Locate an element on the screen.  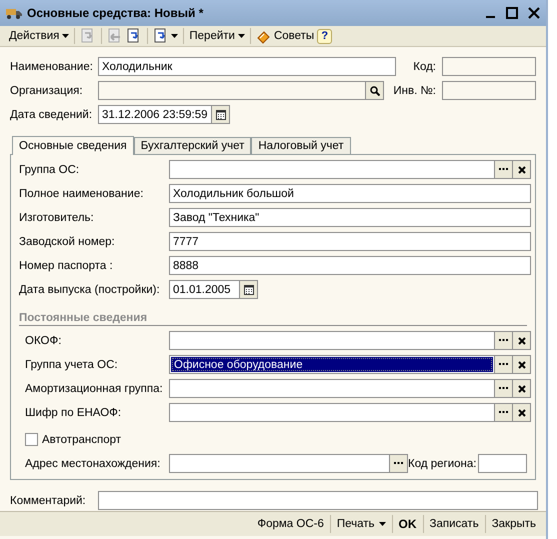
date-field: 01.01.2005 is located at coordinates (213, 289).